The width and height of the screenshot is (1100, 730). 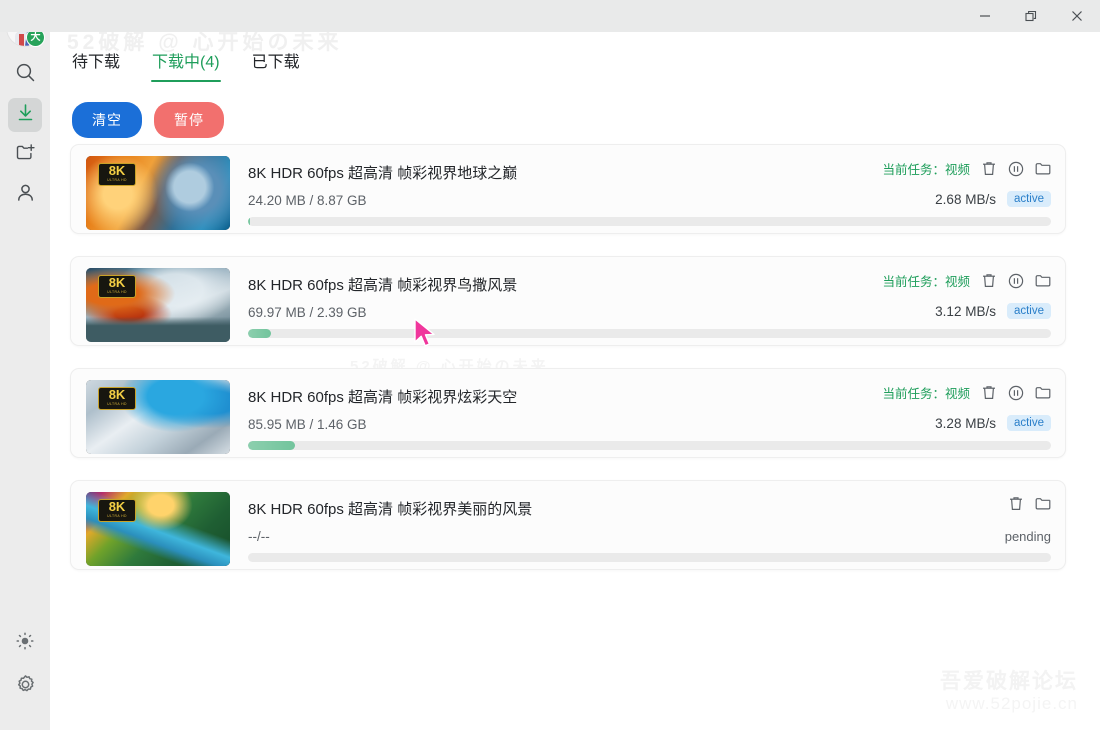 I want to click on sun-icon, so click(x=25, y=643).